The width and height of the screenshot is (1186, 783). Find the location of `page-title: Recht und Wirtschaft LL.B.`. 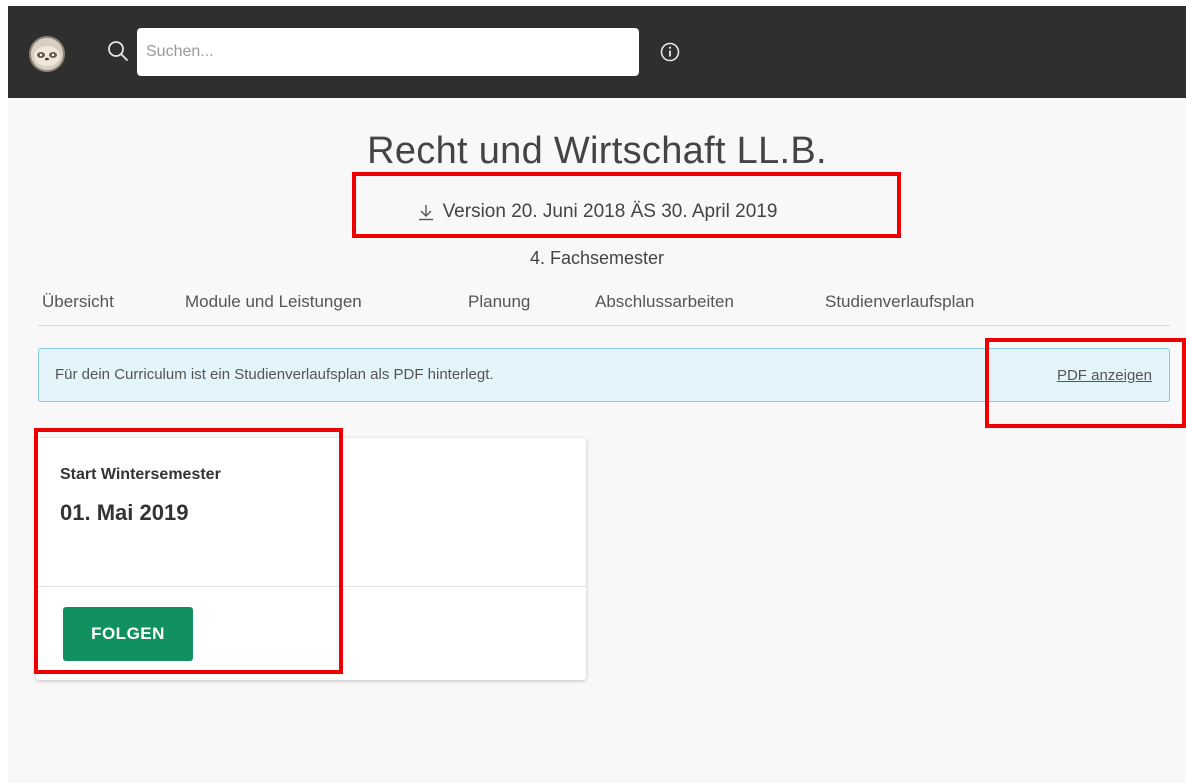

page-title: Recht und Wirtschaft LL.B. is located at coordinates (597, 151).